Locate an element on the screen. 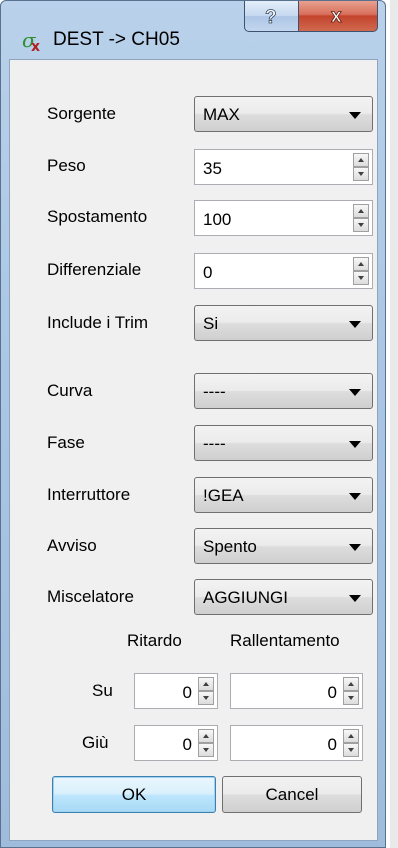 This screenshot has height=848, width=398. rallentamento-header: Rallentamento is located at coordinates (285, 640).